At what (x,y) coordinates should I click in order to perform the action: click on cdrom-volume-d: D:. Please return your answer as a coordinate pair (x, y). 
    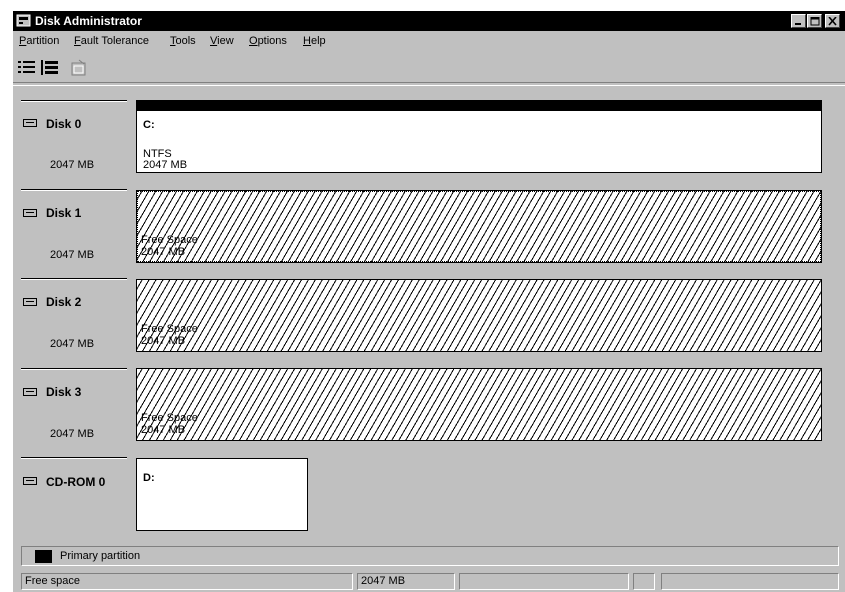
    Looking at the image, I should click on (222, 494).